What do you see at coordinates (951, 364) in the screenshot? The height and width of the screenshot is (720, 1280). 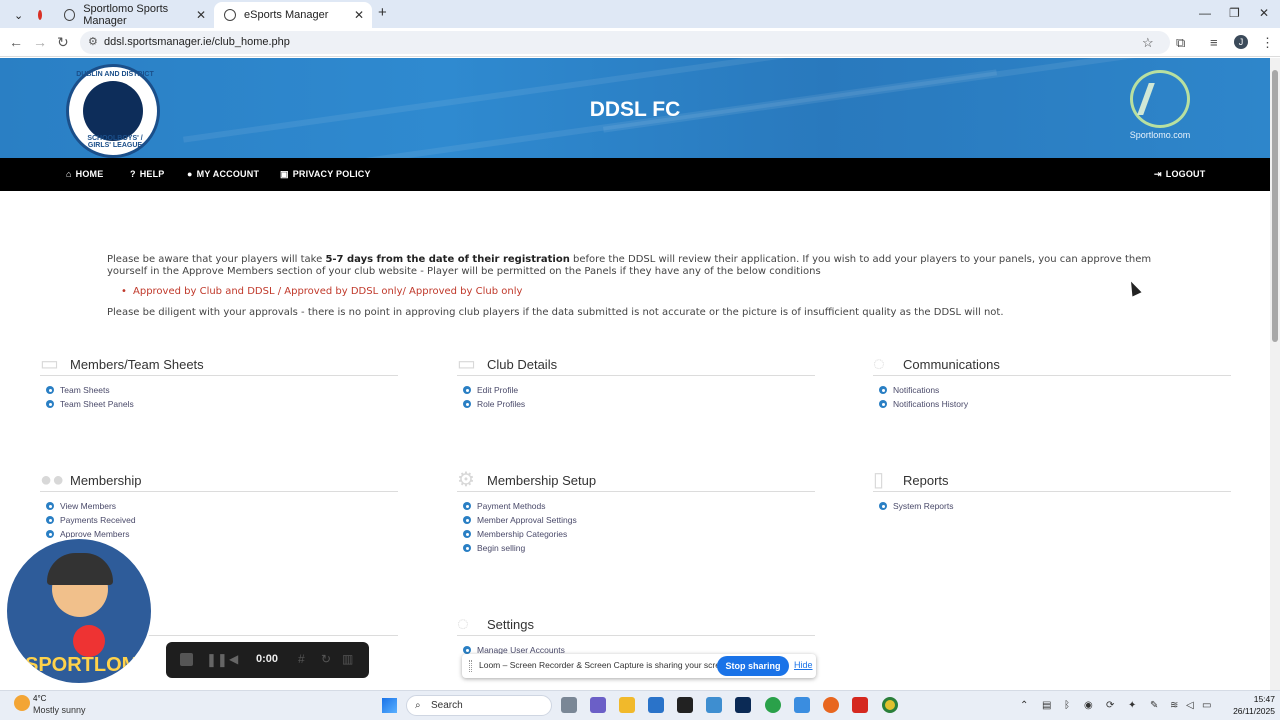 I see `section-title: Communications` at bounding box center [951, 364].